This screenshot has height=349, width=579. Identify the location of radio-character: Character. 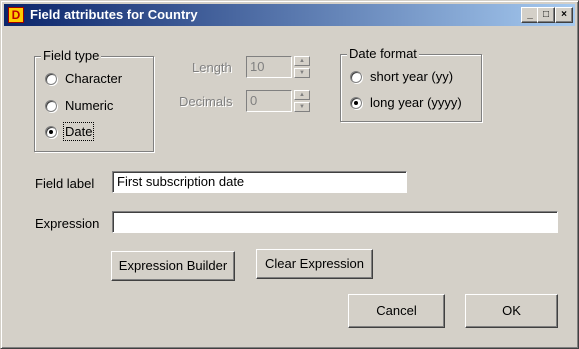
(83, 78).